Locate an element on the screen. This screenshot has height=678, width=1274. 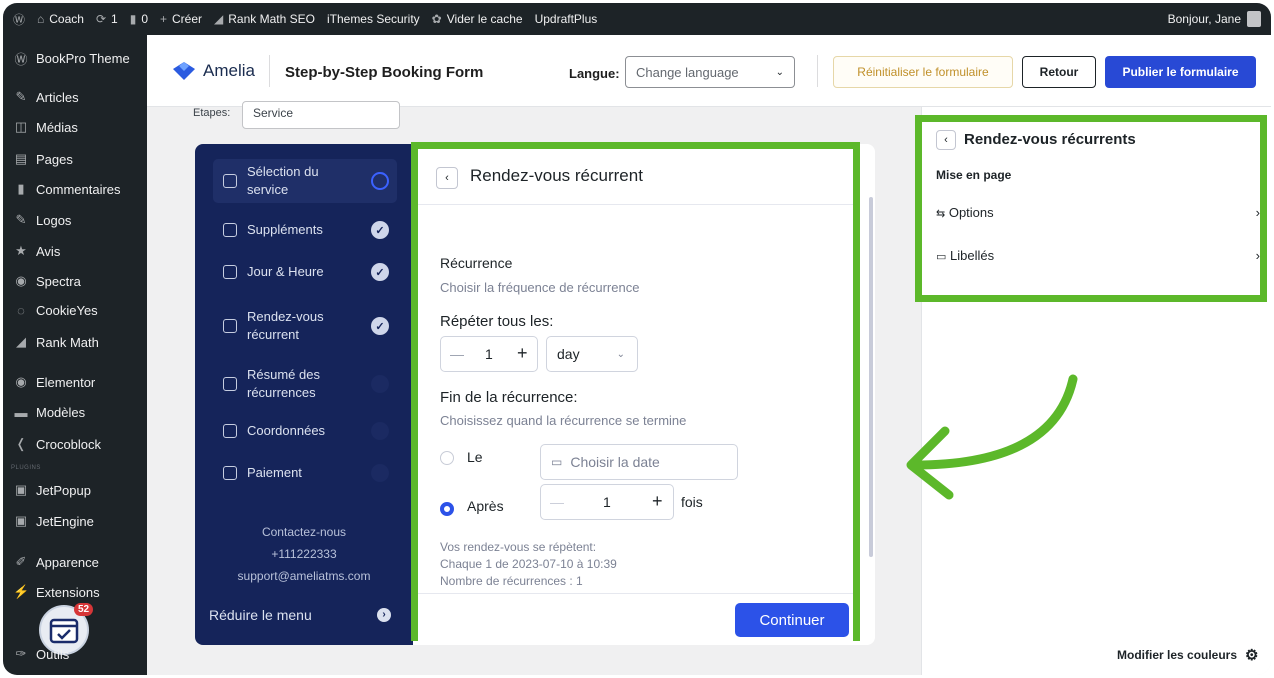
step-item-3: Rendez-vous récurrent ✓ is located at coordinates (305, 326).